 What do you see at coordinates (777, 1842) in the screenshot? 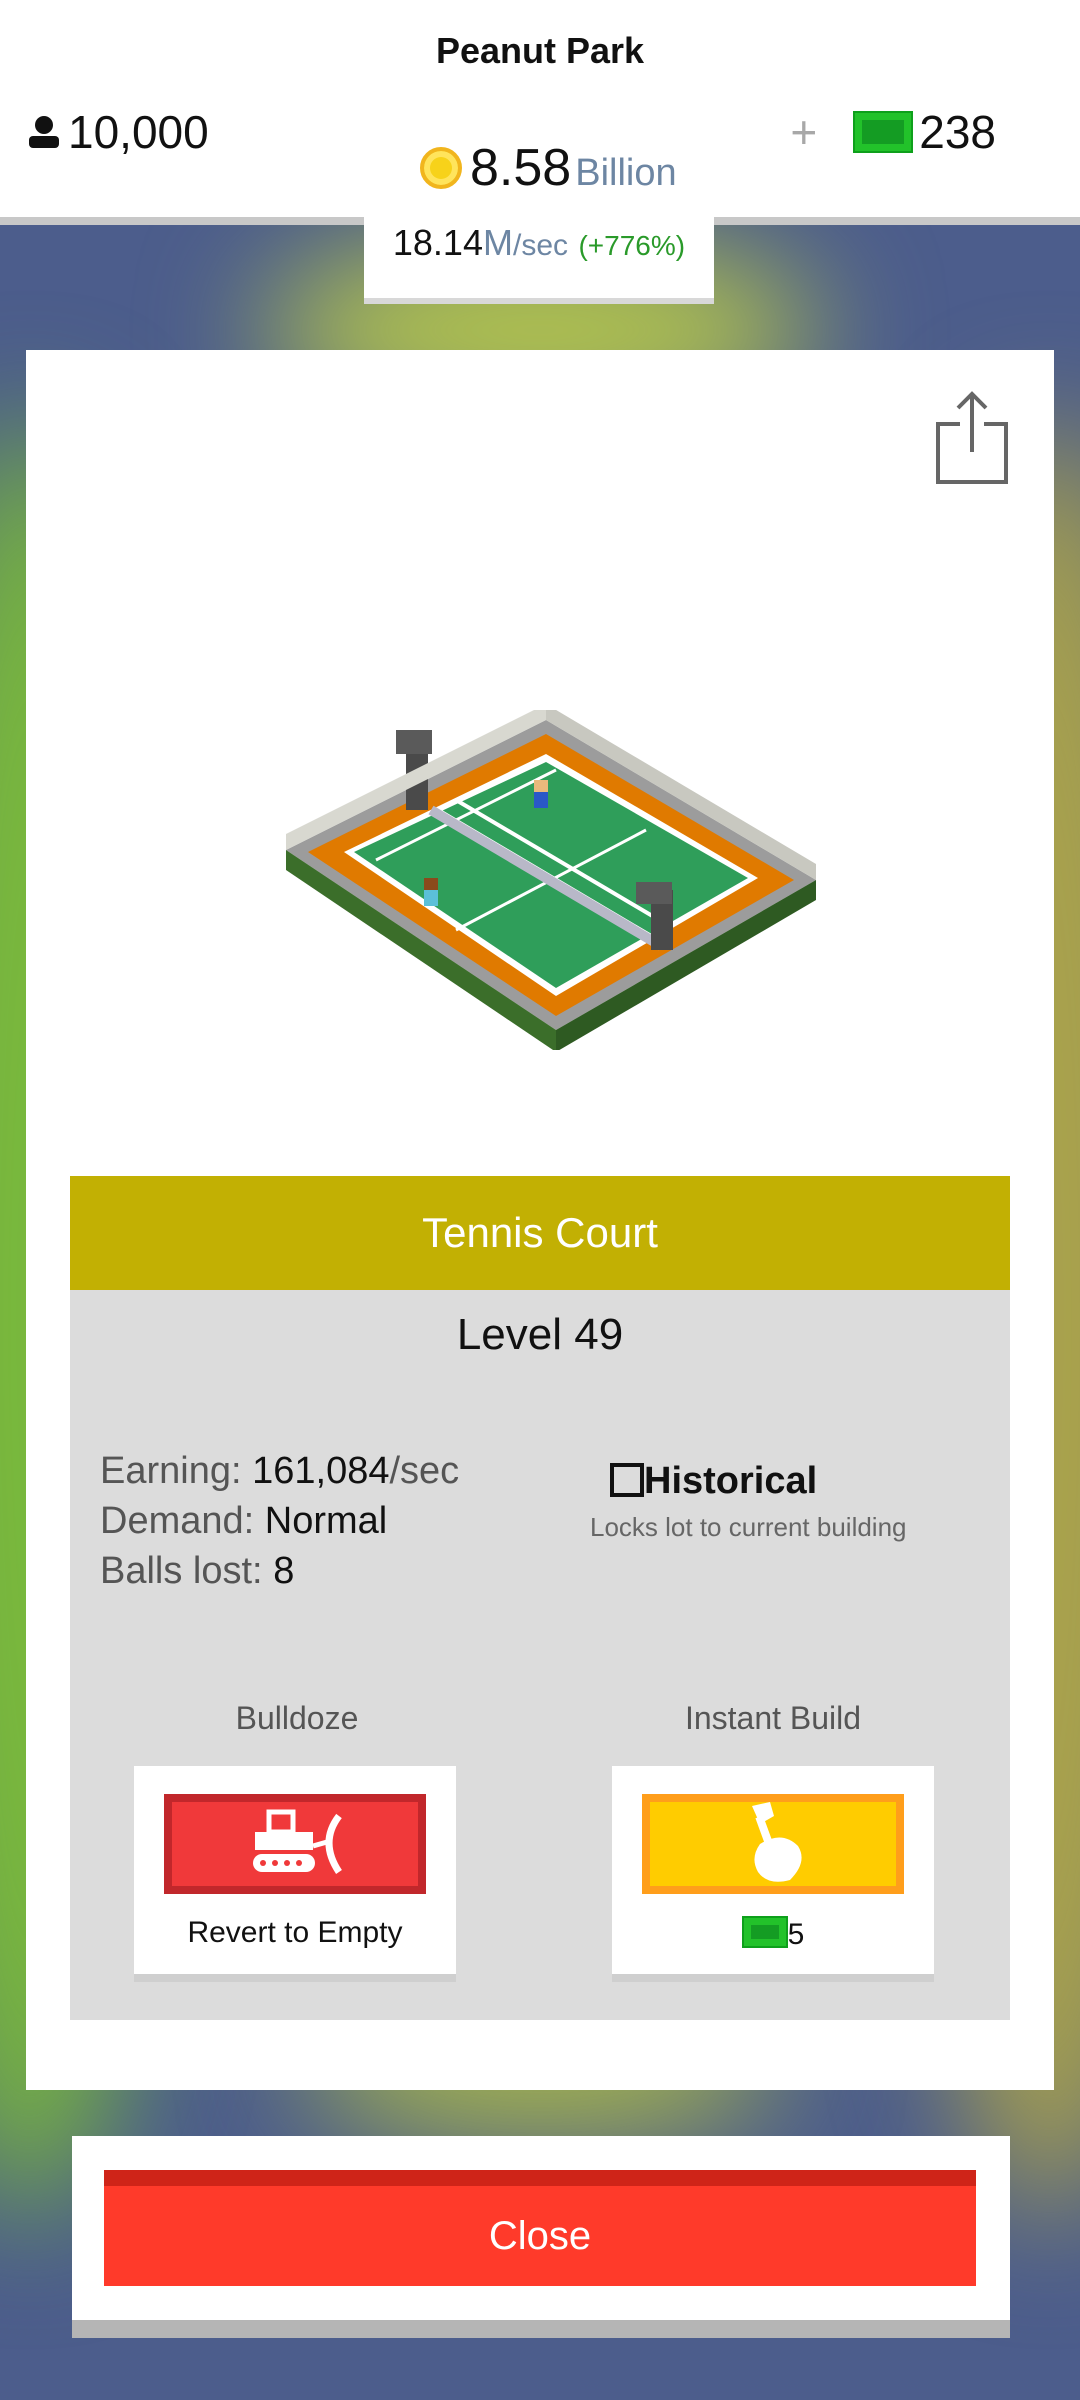
I see `hammer-hand-icon` at bounding box center [777, 1842].